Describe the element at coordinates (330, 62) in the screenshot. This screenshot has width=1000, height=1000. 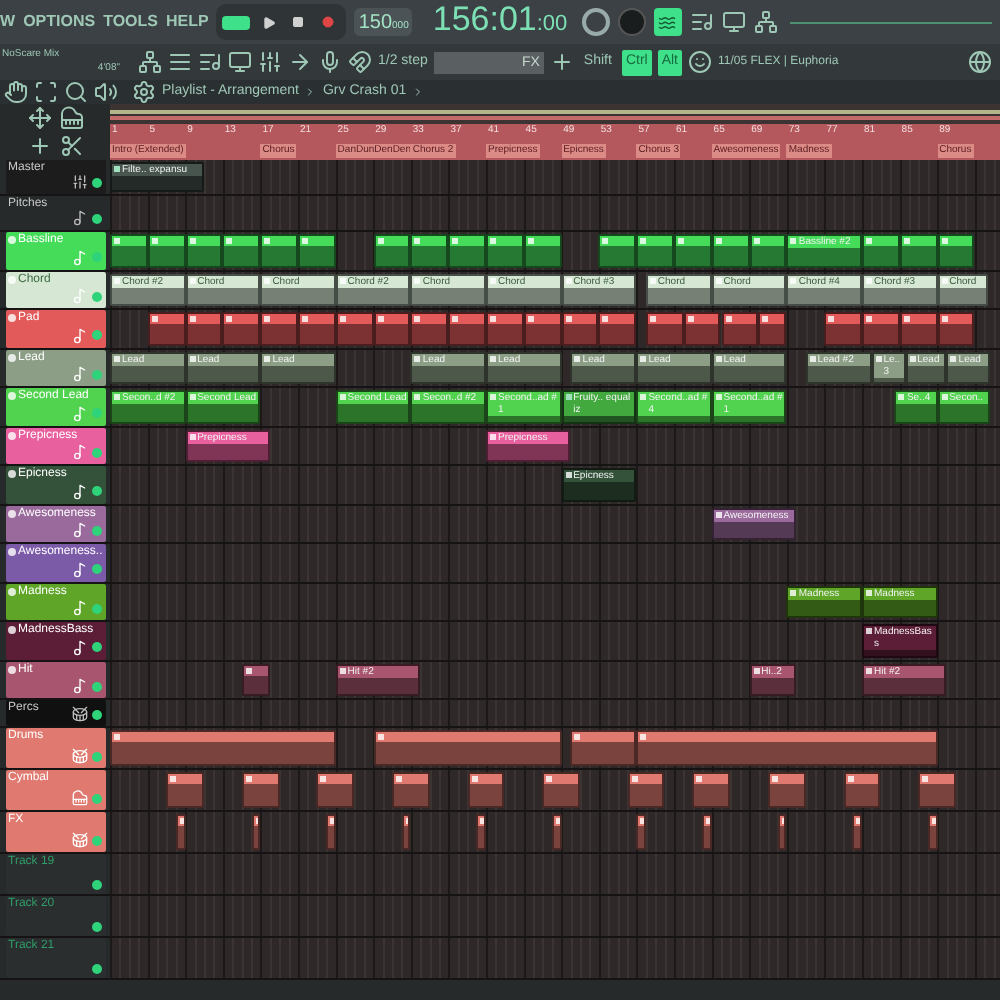
I see `microphone-icon` at that location.